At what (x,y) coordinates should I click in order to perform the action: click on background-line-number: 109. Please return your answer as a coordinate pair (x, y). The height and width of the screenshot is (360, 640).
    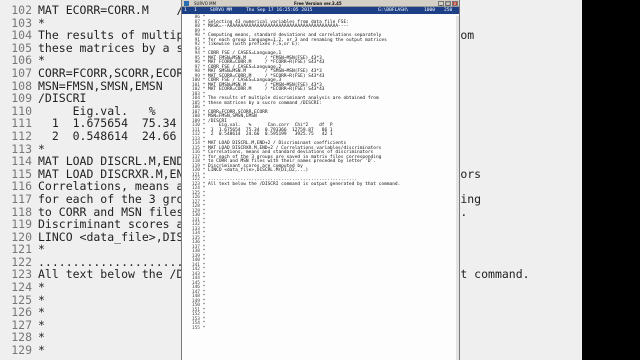
    Looking at the image, I should click on (21, 98).